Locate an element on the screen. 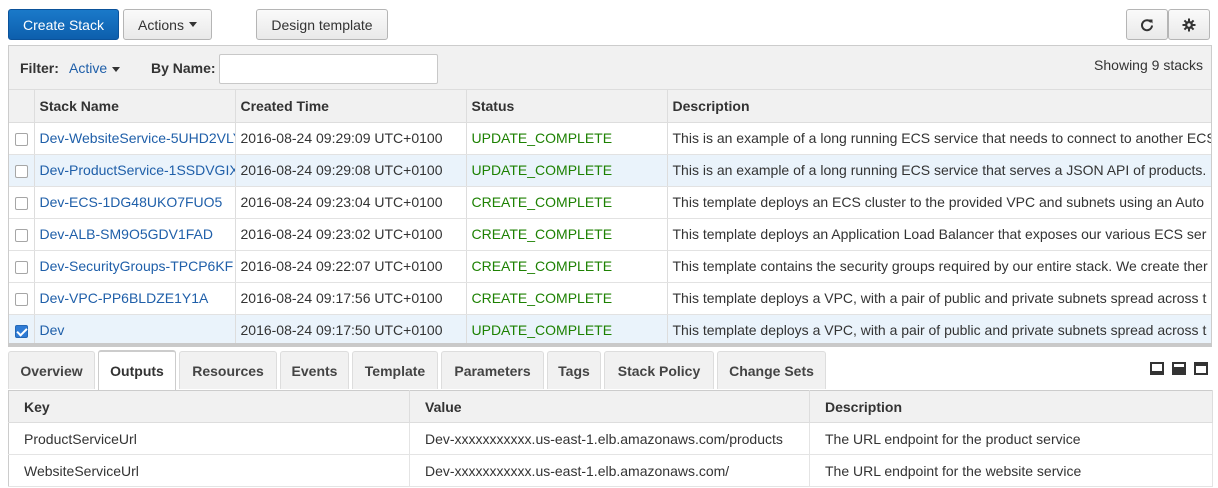  created-time: 2016-08-24 09:23:02 UTC+0100 is located at coordinates (351, 234).